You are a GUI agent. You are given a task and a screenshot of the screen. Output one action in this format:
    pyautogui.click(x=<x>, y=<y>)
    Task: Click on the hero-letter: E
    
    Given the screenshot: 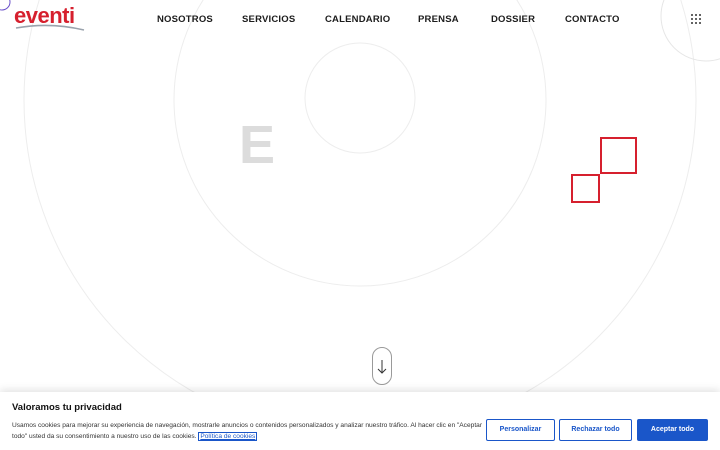 What is the action you would take?
    pyautogui.click(x=257, y=145)
    